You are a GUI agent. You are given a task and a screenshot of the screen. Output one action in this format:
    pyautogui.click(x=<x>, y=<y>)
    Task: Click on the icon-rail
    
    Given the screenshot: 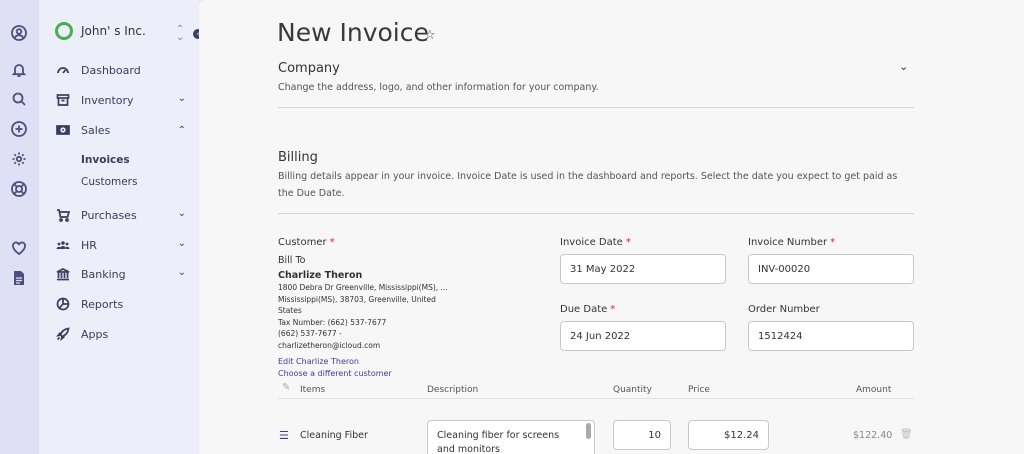 What is the action you would take?
    pyautogui.click(x=19, y=227)
    